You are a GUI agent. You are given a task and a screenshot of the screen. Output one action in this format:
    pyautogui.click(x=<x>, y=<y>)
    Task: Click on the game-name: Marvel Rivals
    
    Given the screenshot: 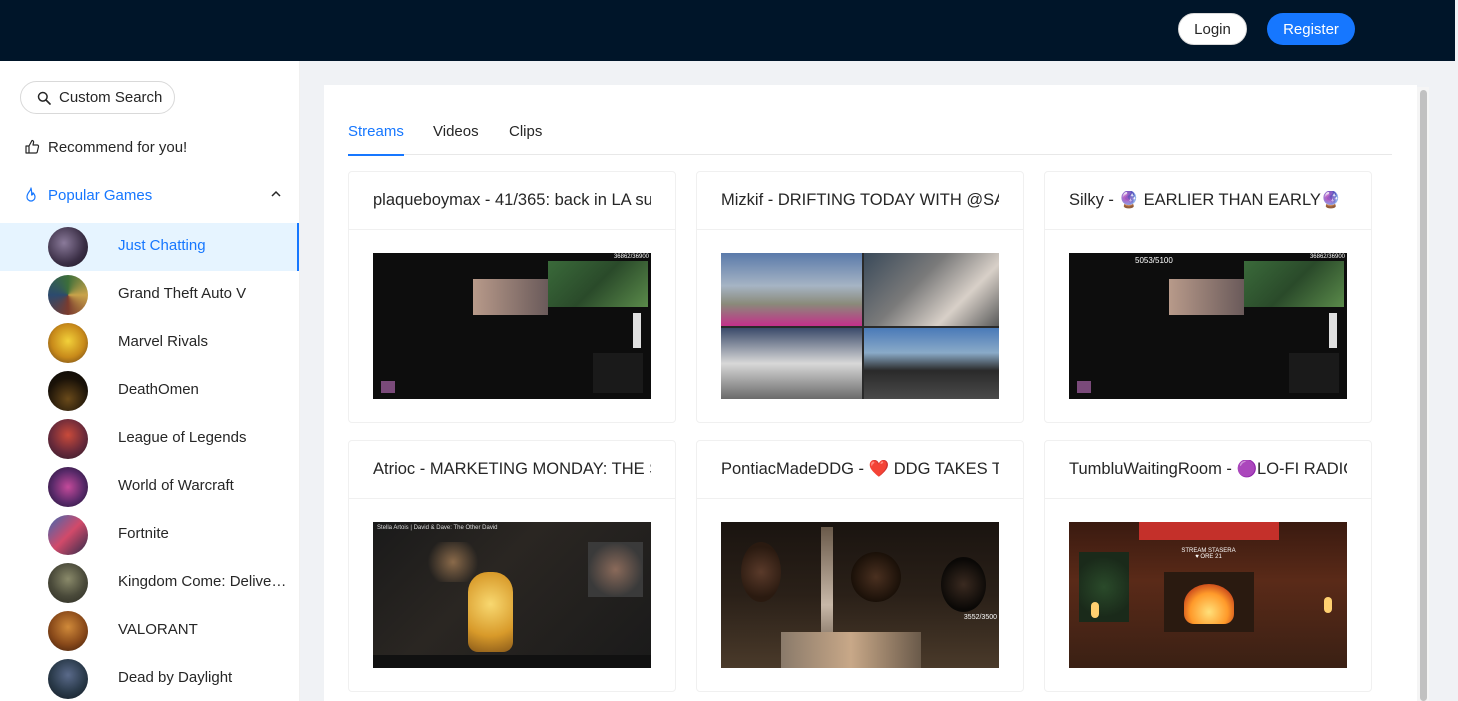 What is the action you would take?
    pyautogui.click(x=163, y=341)
    